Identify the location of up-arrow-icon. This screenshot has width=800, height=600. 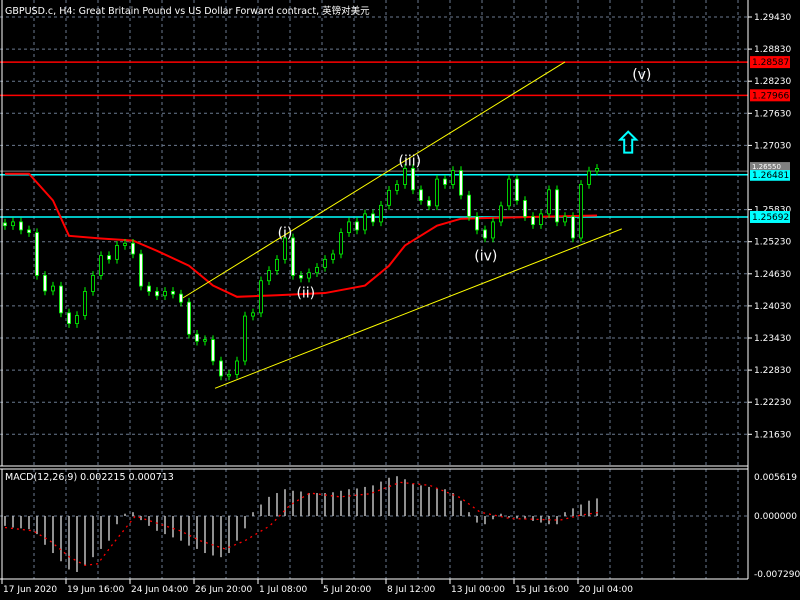
(628, 142).